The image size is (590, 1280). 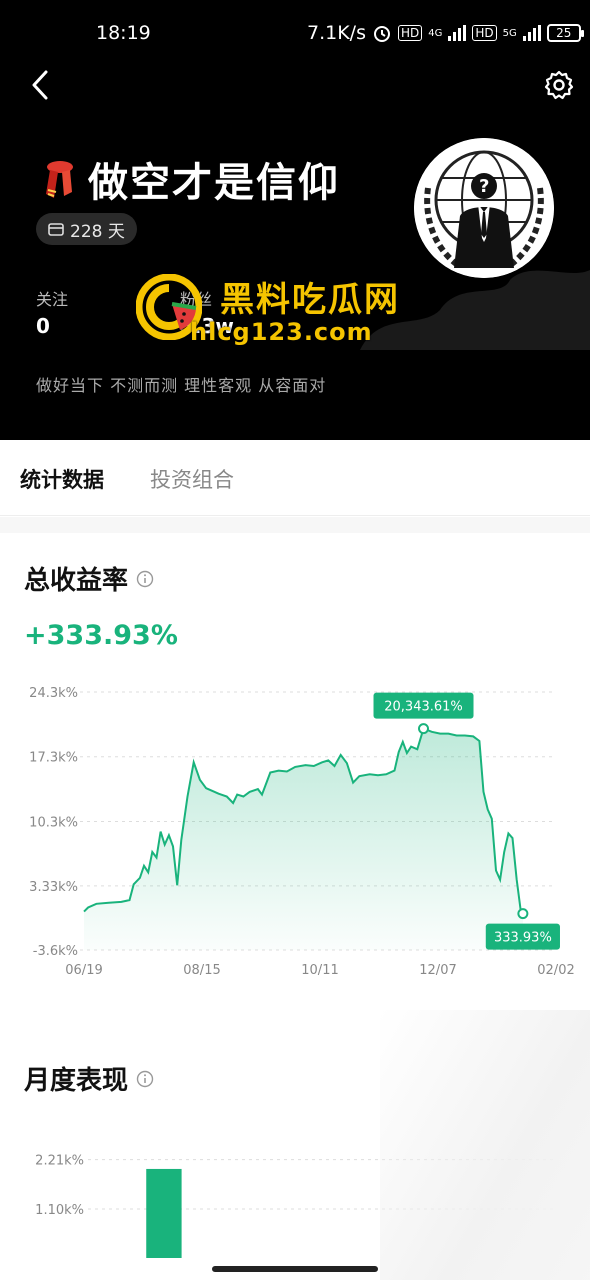 What do you see at coordinates (295, 479) in the screenshot?
I see `tab-bar: 统计数据 投资组合` at bounding box center [295, 479].